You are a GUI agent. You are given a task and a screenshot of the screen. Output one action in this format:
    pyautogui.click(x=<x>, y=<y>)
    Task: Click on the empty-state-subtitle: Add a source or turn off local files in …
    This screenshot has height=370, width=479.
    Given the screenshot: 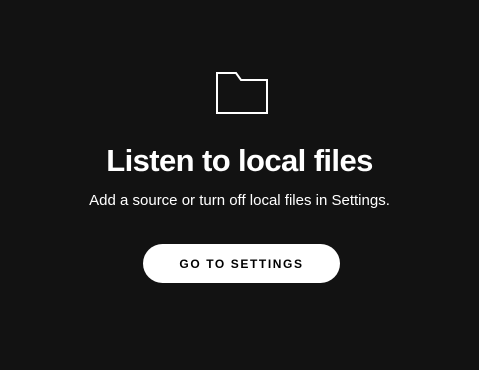 What is the action you would take?
    pyautogui.click(x=239, y=200)
    